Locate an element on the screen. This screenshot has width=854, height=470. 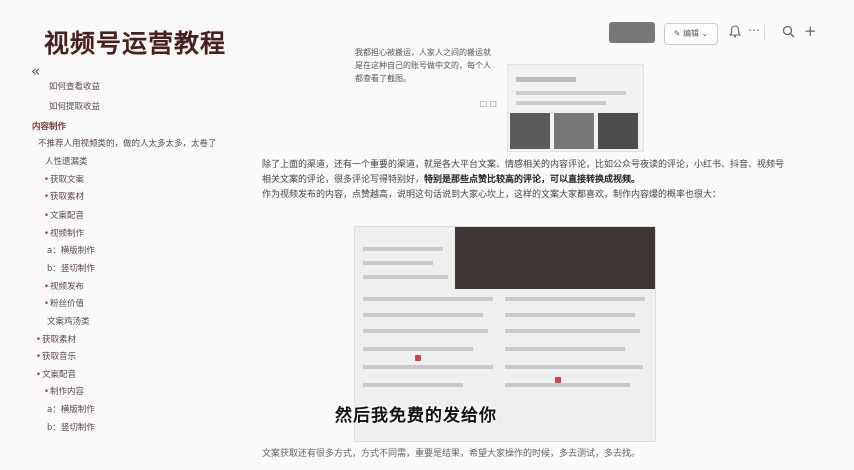
video-subtitle: 然后我免费的发给你 is located at coordinates (416, 416).